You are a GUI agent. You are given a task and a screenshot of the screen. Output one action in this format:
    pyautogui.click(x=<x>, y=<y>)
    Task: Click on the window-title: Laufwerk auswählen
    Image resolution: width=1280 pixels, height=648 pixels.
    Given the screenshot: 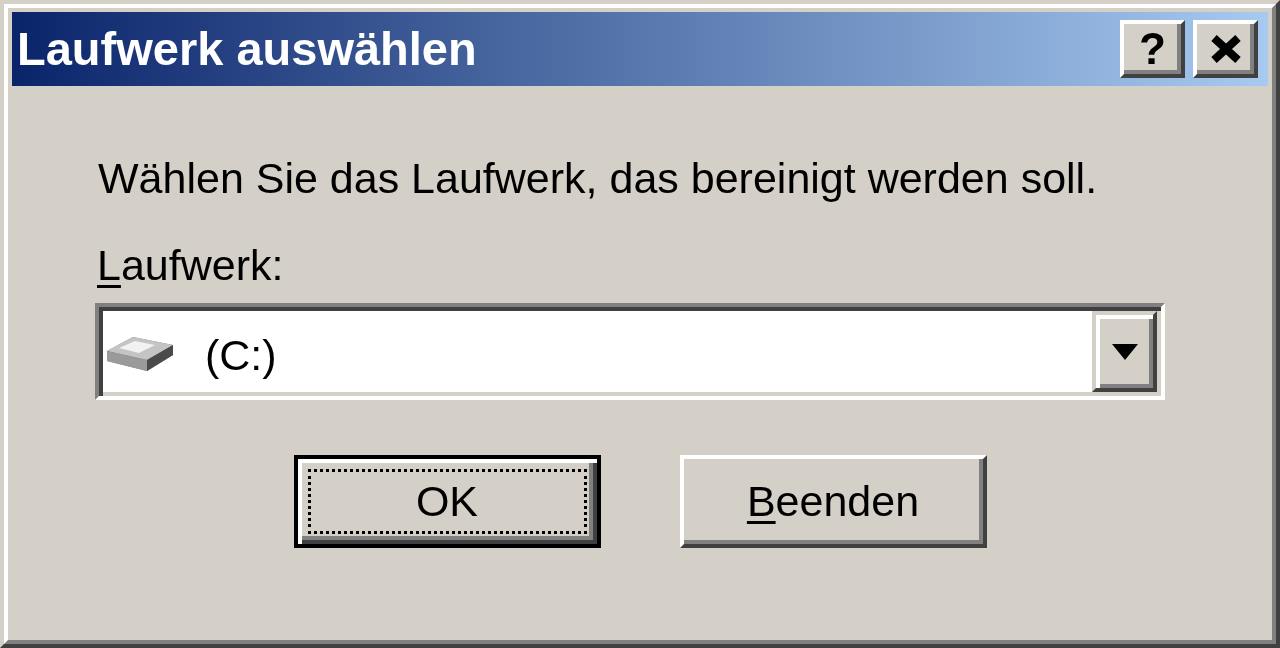 What is the action you would take?
    pyautogui.click(x=247, y=49)
    